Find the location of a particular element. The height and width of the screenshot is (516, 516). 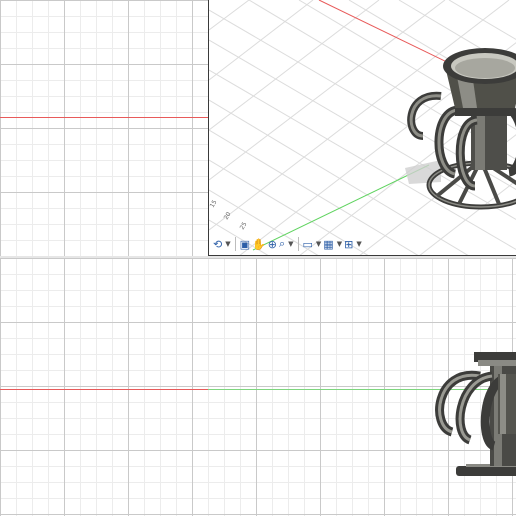

3d-model is located at coordinates (460, 129).